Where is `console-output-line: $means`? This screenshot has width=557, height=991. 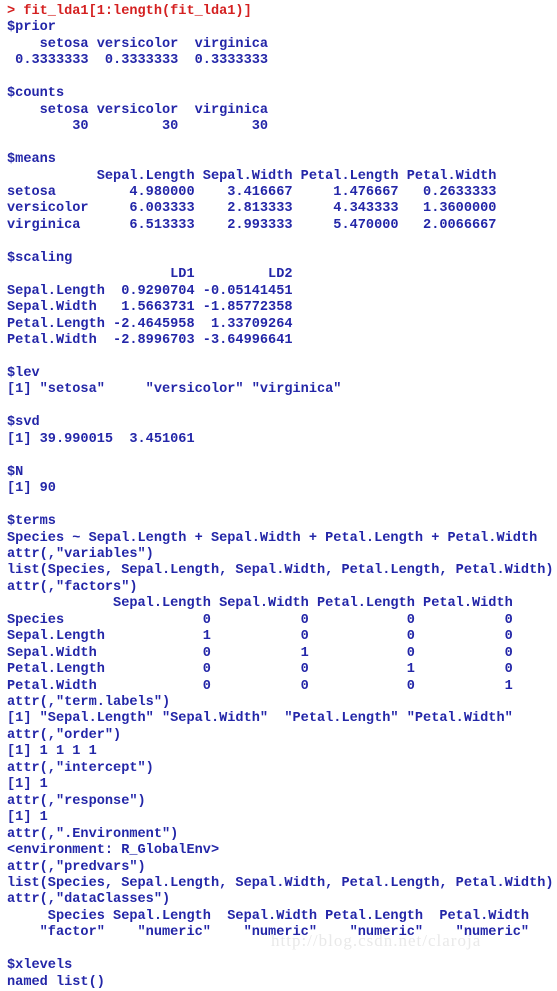 console-output-line: $means is located at coordinates (31, 160).